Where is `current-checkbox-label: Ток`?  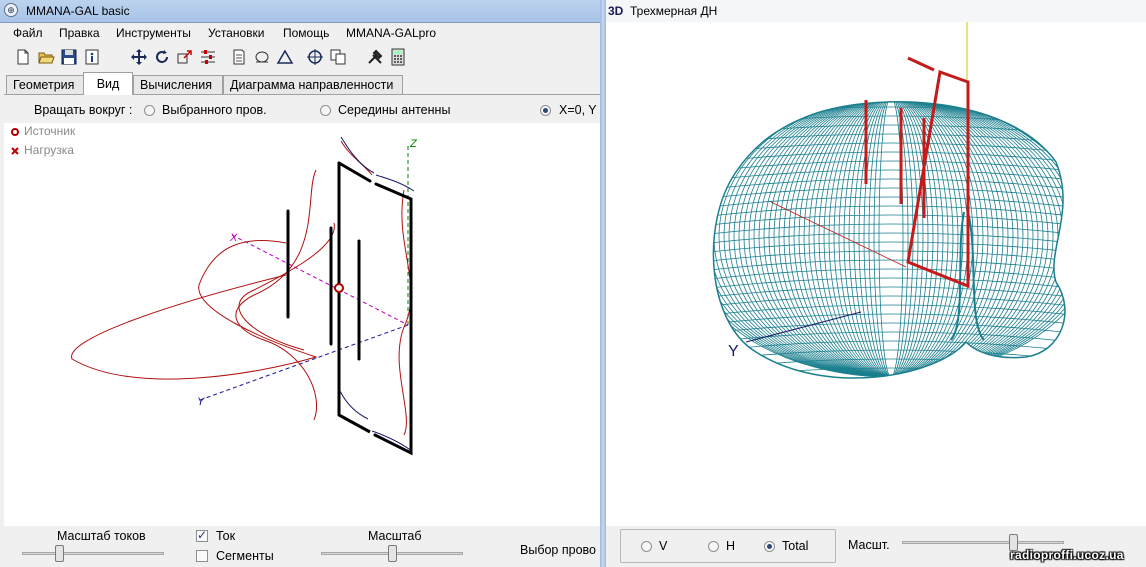 current-checkbox-label: Ток is located at coordinates (226, 536).